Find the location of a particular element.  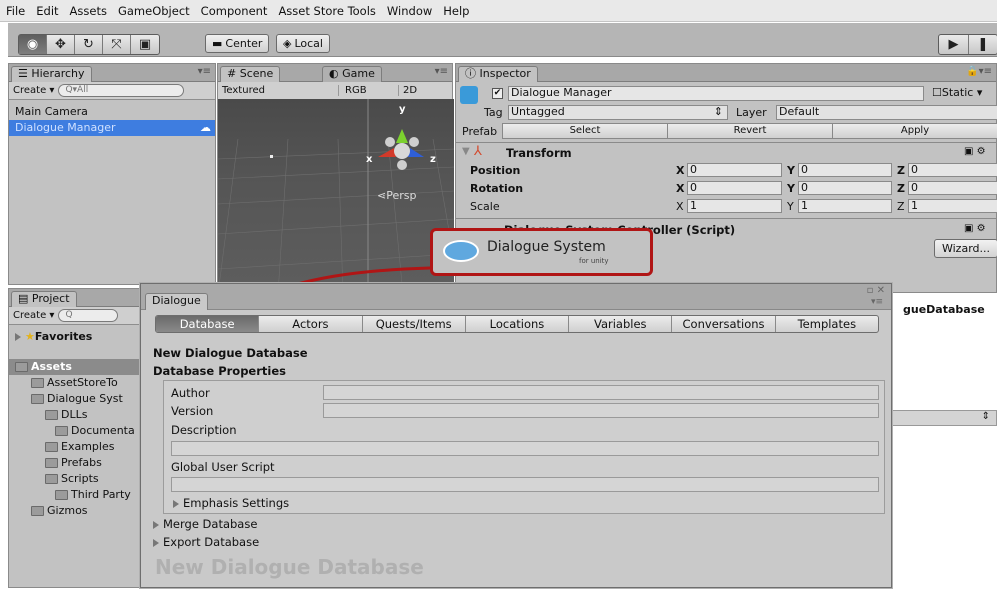

favorites-item: ★Favorites is located at coordinates (75, 337).